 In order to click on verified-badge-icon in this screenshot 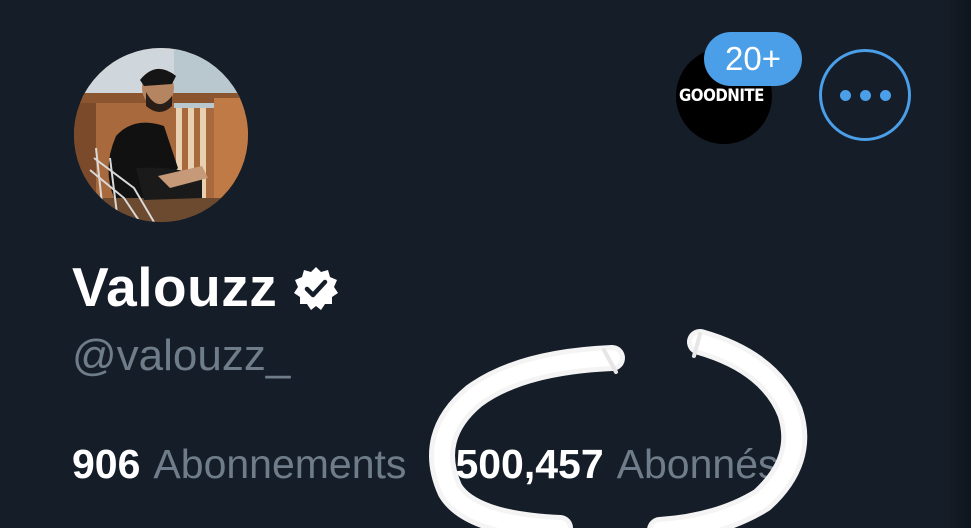, I will do `click(316, 289)`.